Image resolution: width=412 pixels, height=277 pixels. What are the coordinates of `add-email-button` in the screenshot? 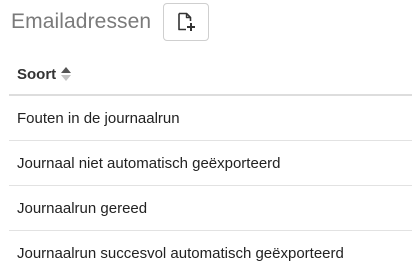 It's located at (186, 22).